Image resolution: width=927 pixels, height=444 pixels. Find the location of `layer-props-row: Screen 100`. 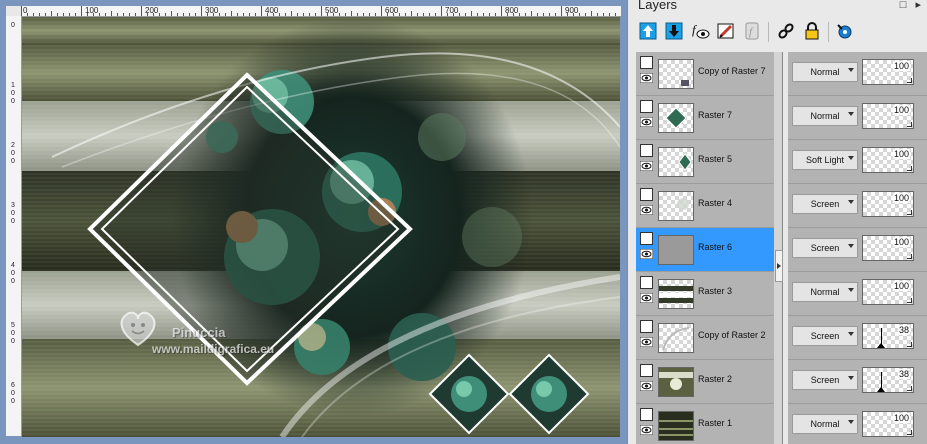

layer-props-row: Screen 100 is located at coordinates (857, 206).